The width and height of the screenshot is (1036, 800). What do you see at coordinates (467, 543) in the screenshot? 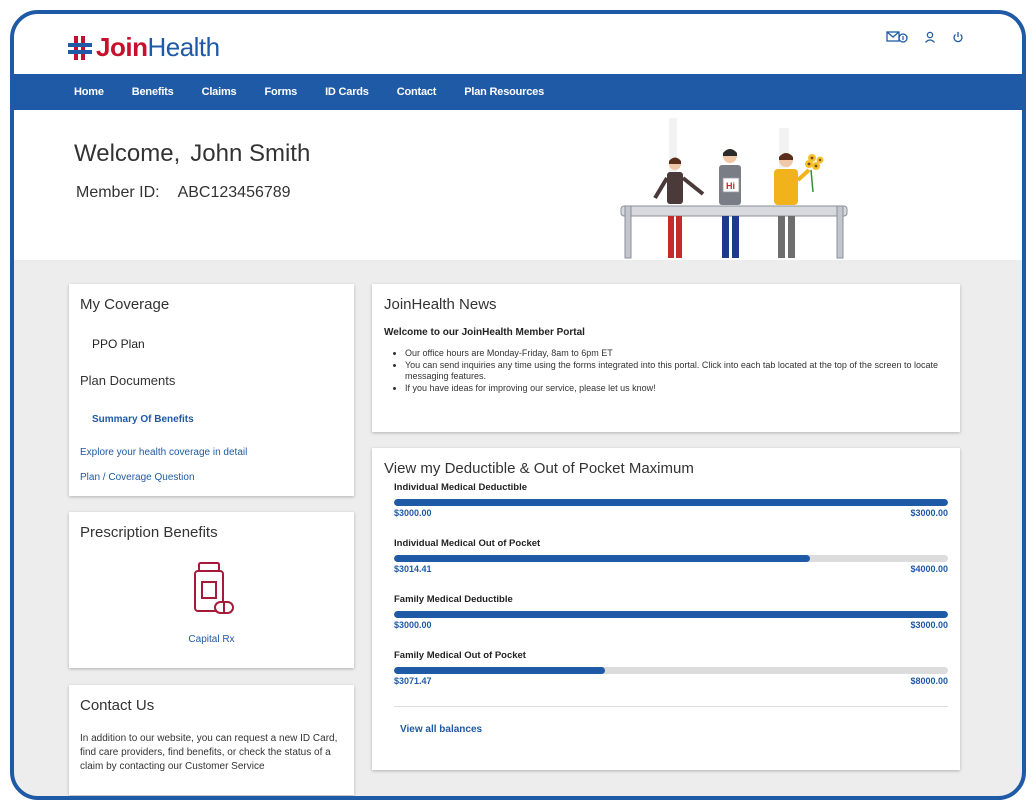
I see `bar-label: Individual Medical Out of Pocket` at bounding box center [467, 543].